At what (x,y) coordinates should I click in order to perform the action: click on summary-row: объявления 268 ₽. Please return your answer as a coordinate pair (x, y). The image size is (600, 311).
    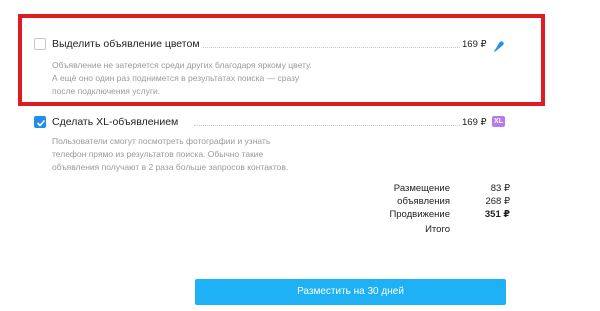
    Looking at the image, I should click on (440, 202).